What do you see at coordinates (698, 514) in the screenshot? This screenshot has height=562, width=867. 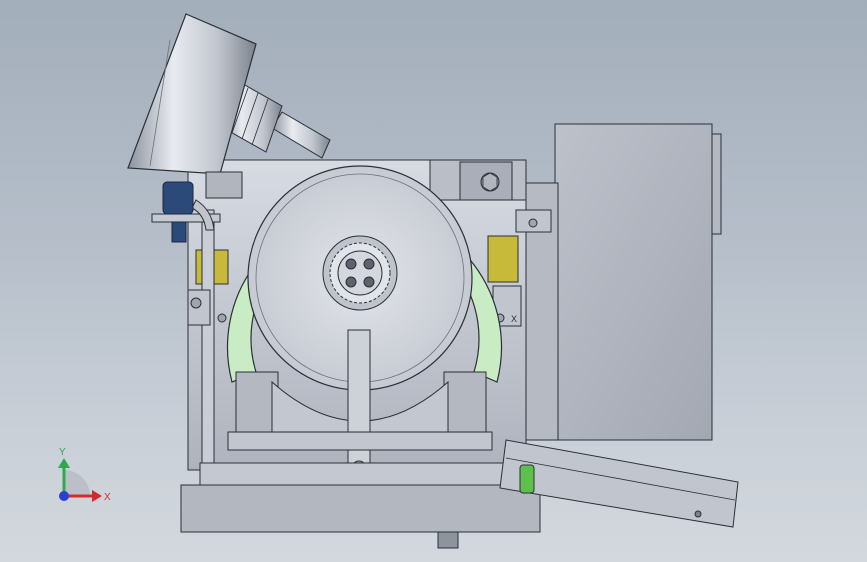 I see `tray-hole-icon` at bounding box center [698, 514].